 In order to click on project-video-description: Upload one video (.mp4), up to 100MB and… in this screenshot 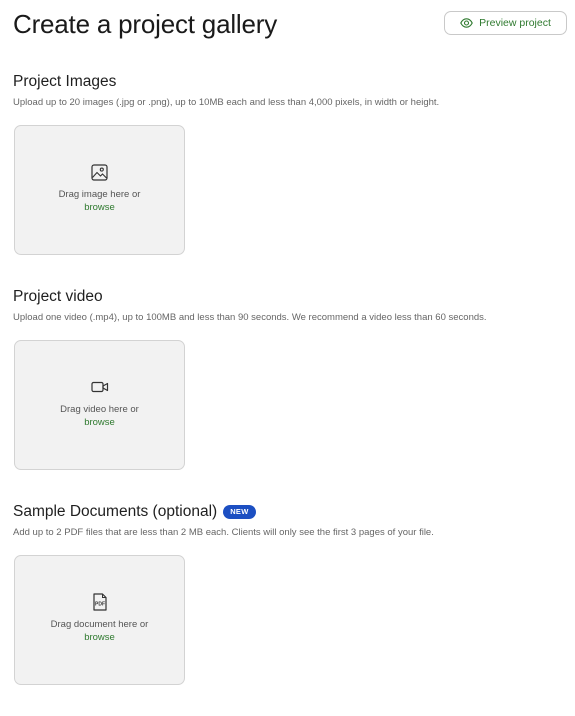, I will do `click(250, 317)`.